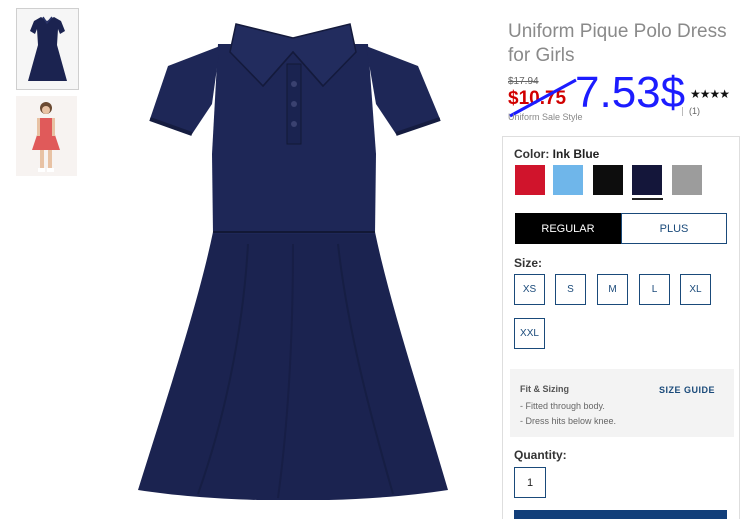 Image resolution: width=749 pixels, height=519 pixels. Describe the element at coordinates (682, 112) in the screenshot. I see `review-separator` at that location.